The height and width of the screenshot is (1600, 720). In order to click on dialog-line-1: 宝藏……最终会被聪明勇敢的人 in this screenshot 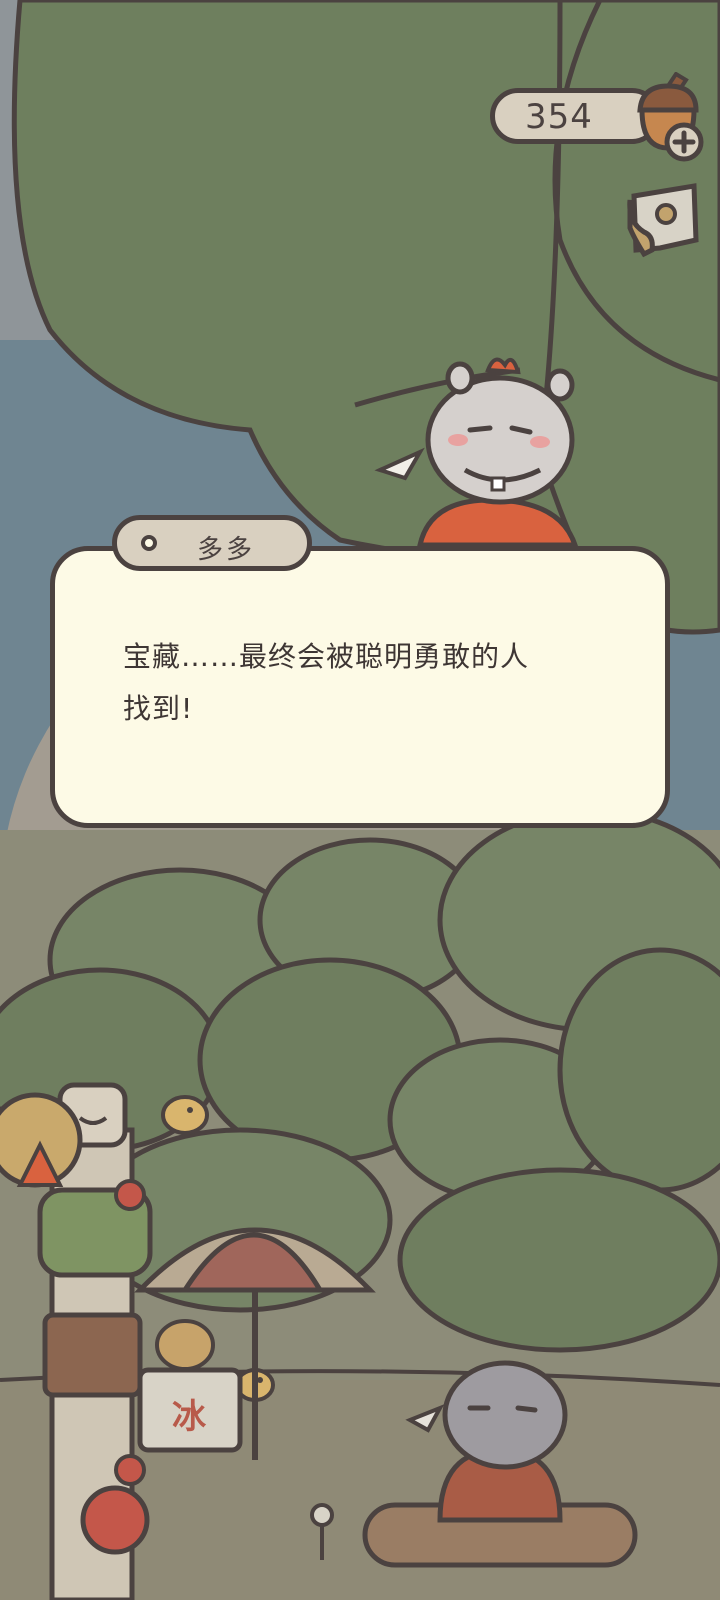, I will do `click(326, 656)`.